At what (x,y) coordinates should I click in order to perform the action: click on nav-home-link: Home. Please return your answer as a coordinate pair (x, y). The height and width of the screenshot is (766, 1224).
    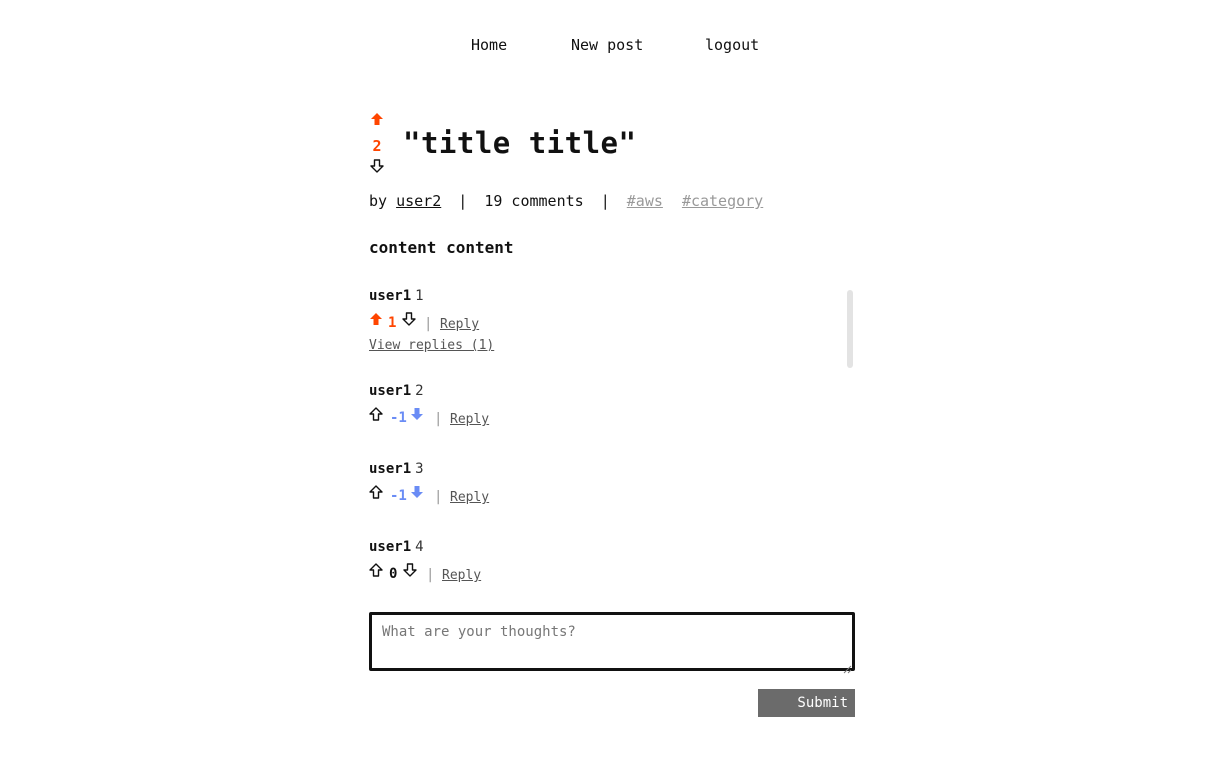
    Looking at the image, I should click on (489, 45).